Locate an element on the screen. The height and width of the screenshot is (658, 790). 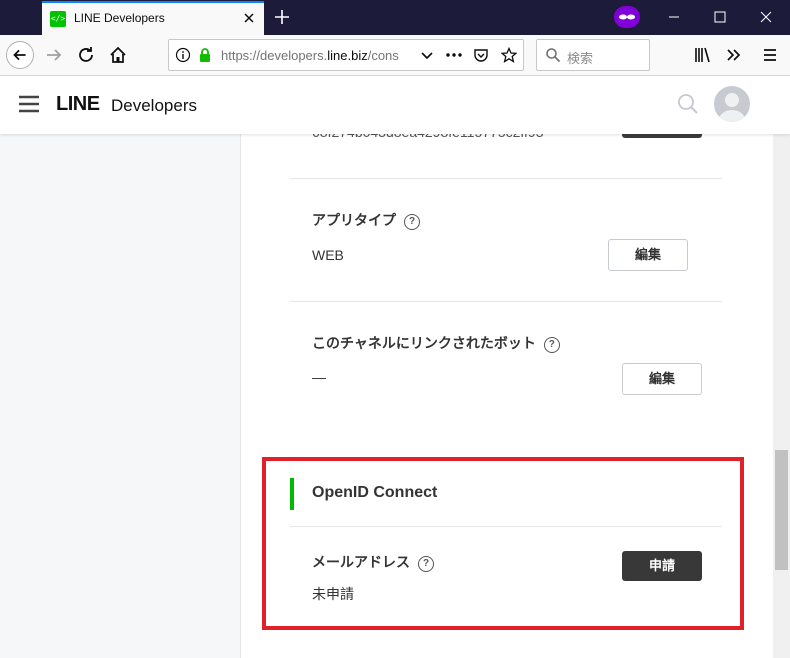
openid-section-title: OpenID Connect is located at coordinates (375, 492).